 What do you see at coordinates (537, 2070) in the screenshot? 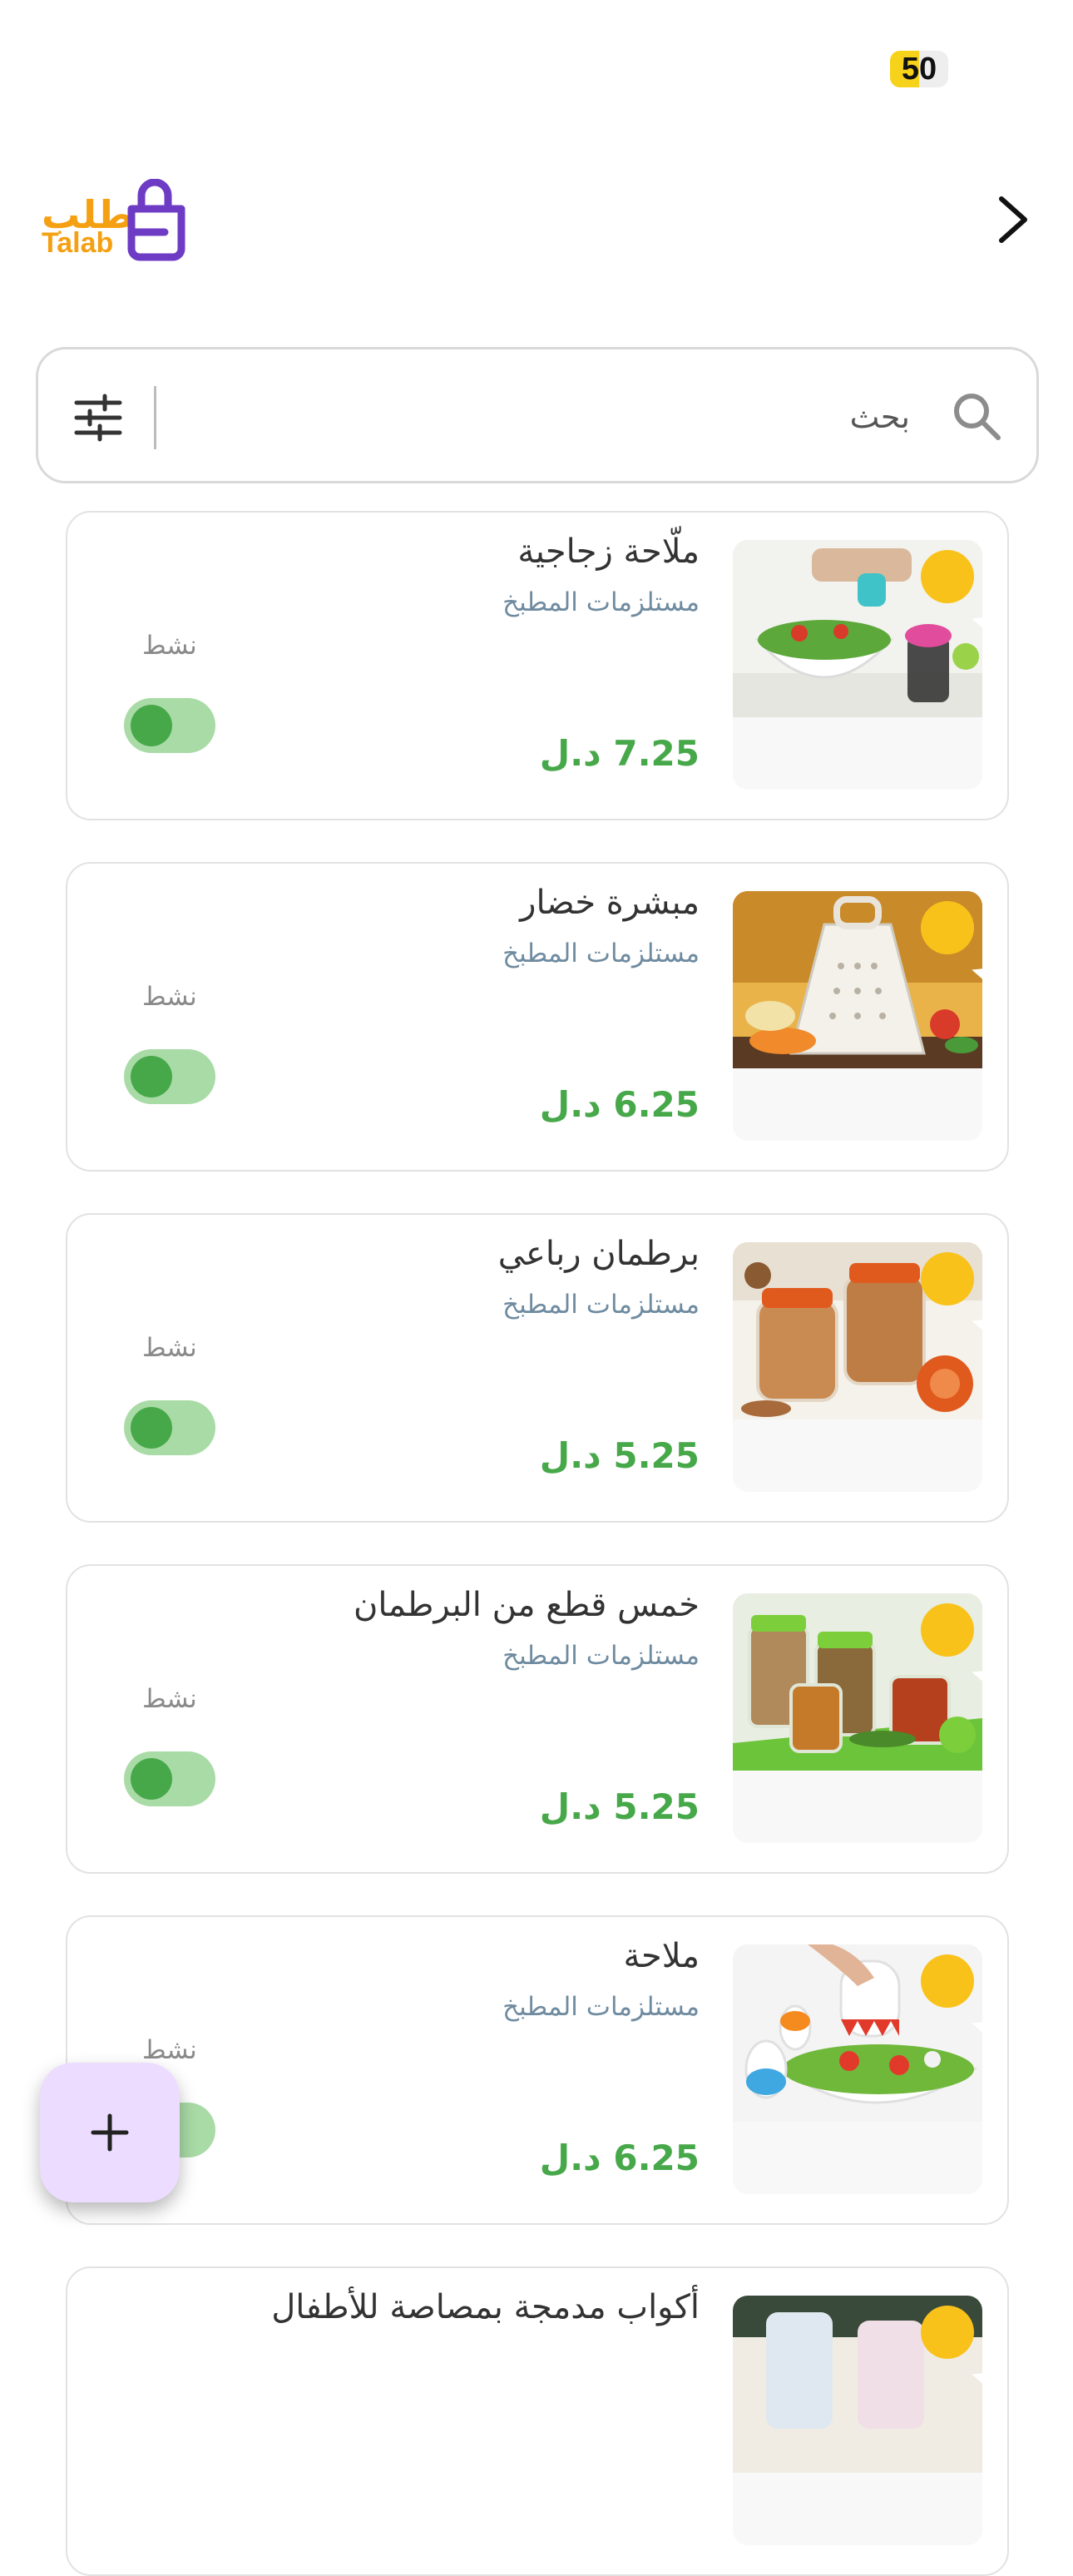
I see `product-card: ملاحة مستلزمات المطبخ 6.25 د.ل نشط` at bounding box center [537, 2070].